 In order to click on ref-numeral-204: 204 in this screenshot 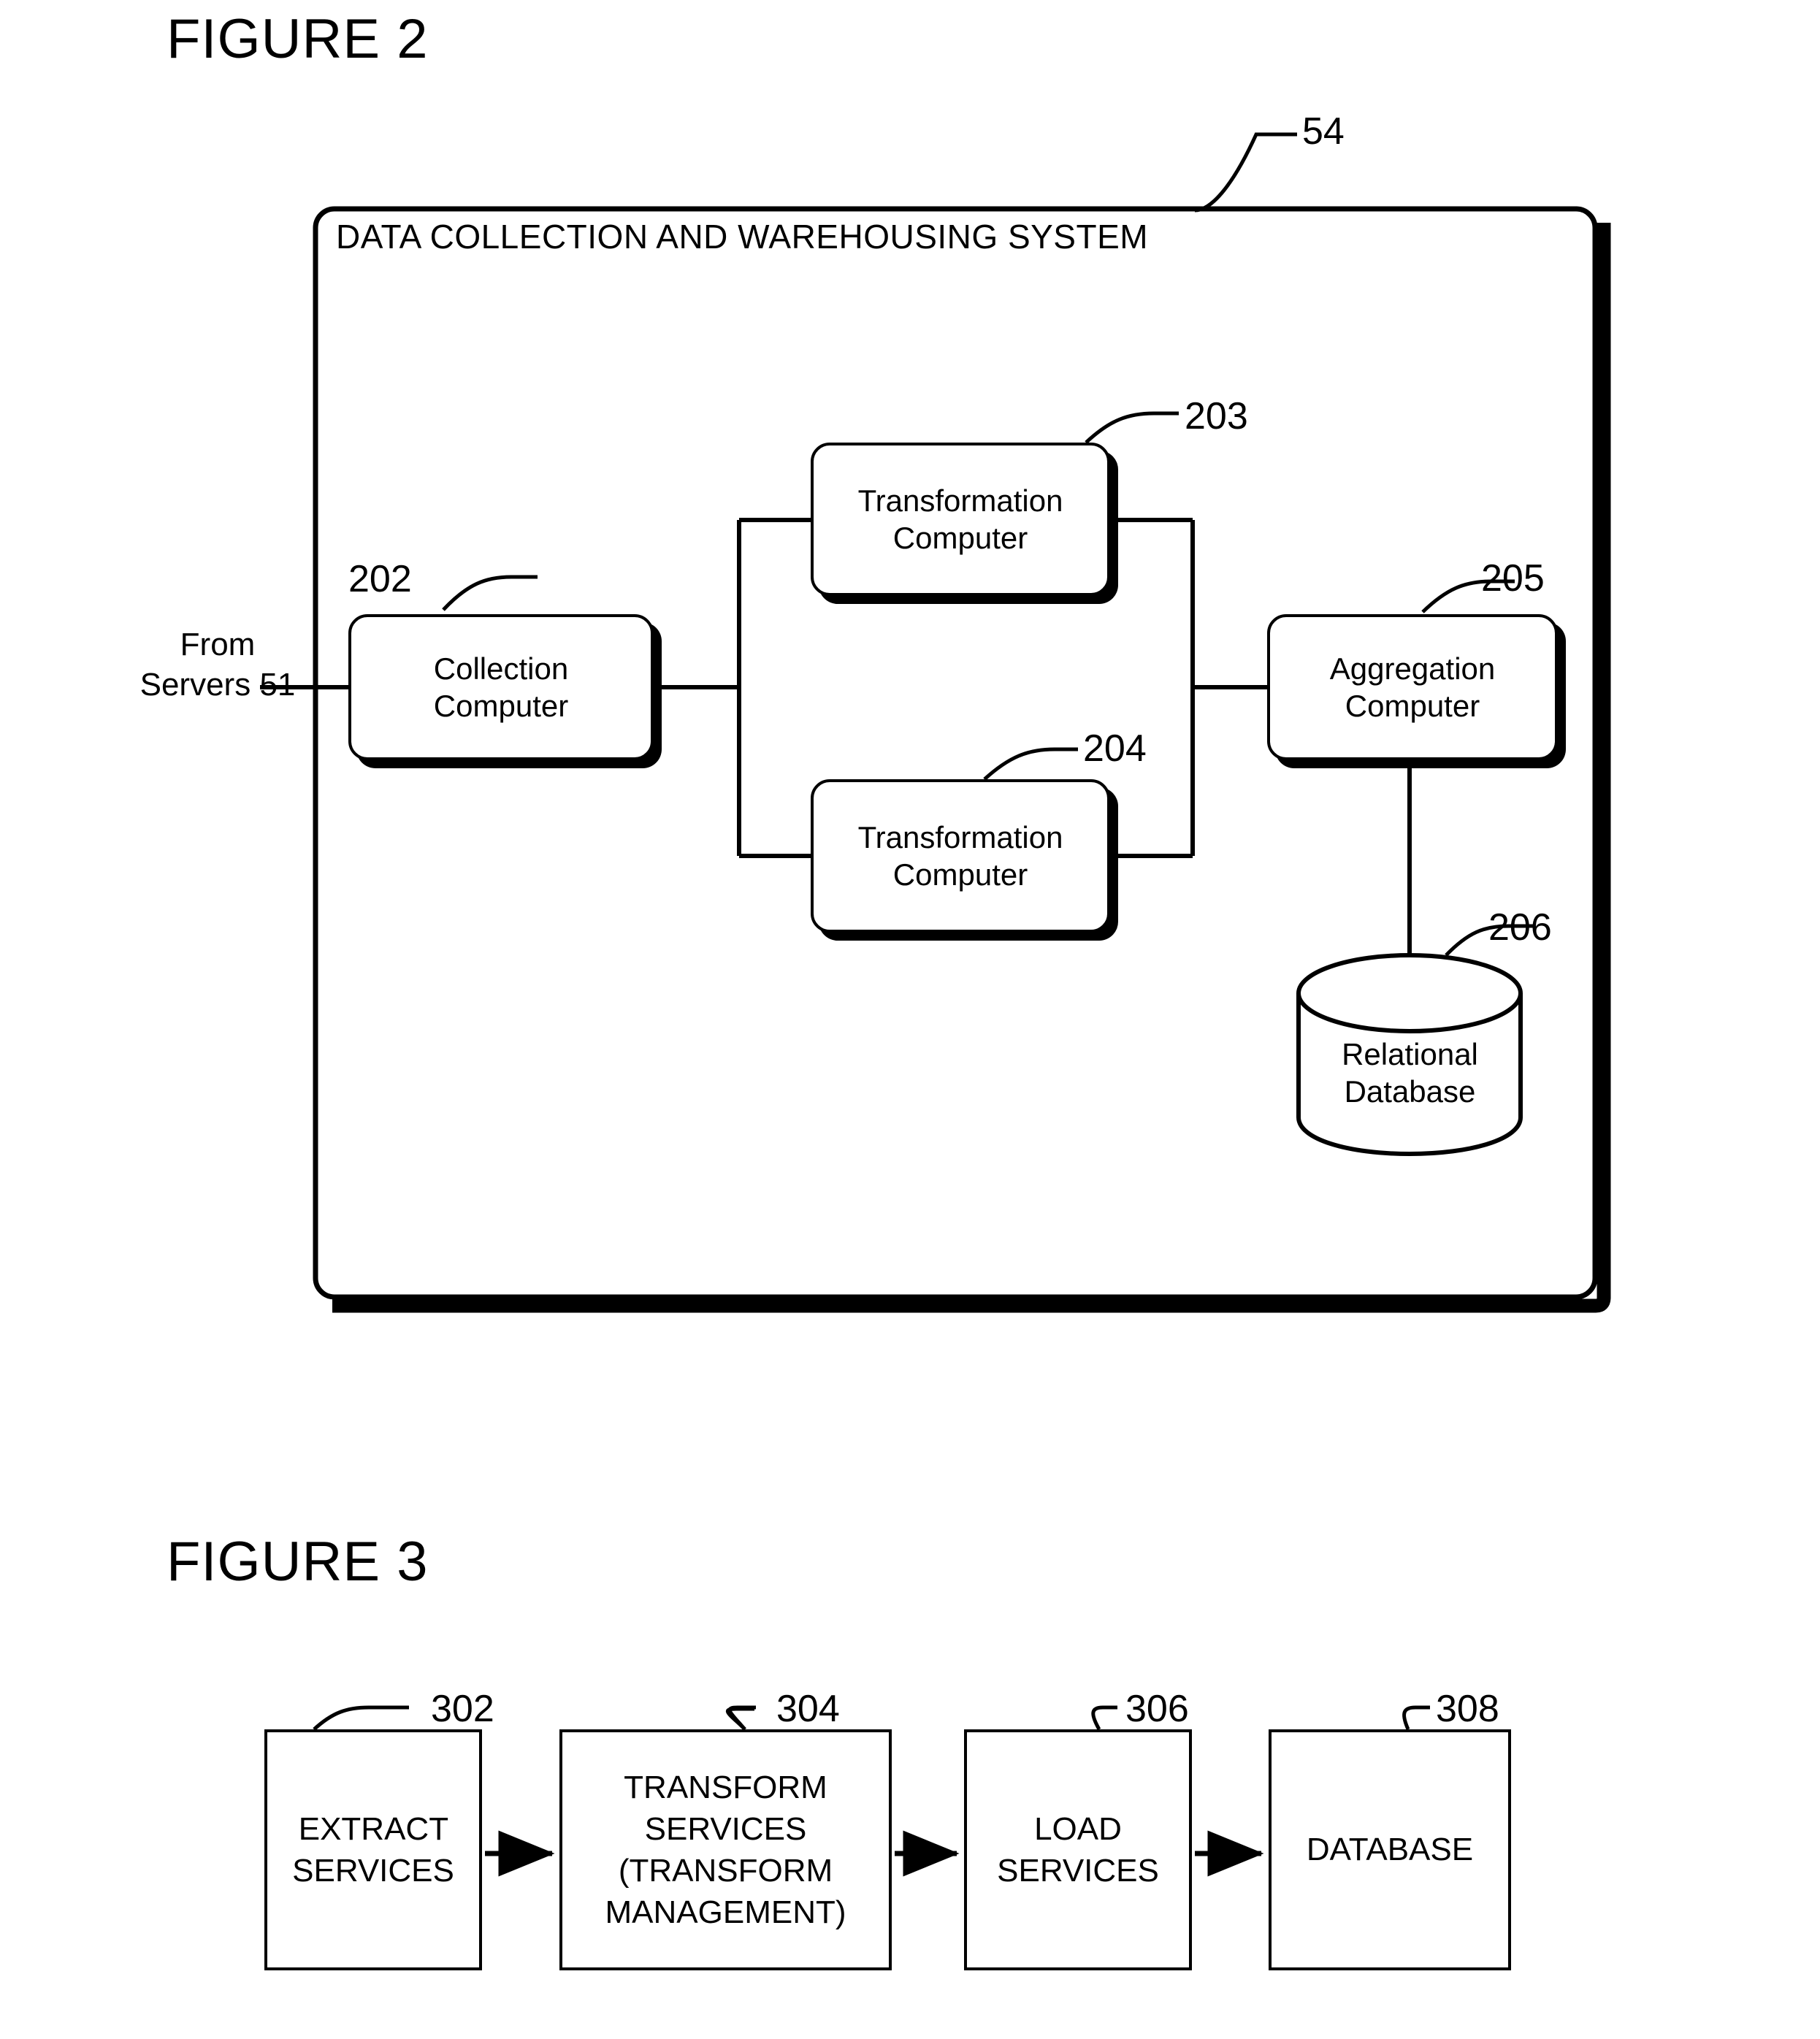, I will do `click(1115, 748)`.